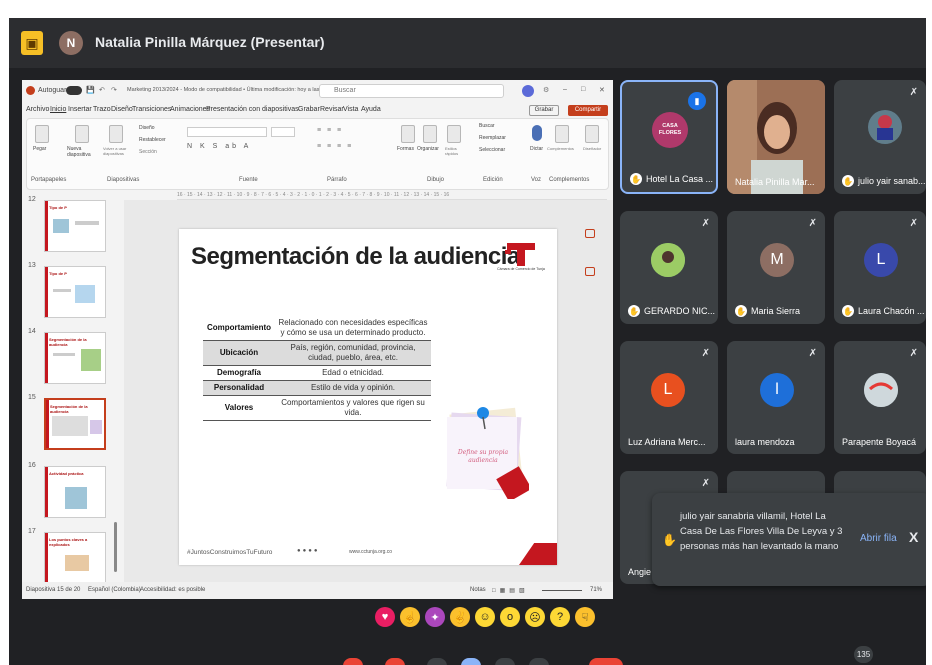  I want to click on minimize-icon: –, so click(565, 89).